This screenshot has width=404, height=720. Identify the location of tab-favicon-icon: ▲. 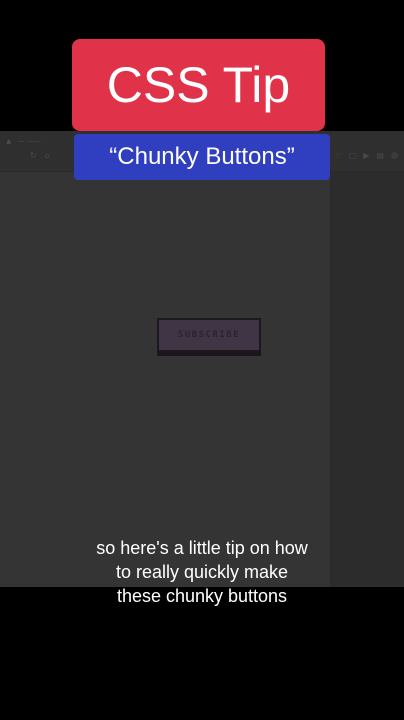
(9, 141).